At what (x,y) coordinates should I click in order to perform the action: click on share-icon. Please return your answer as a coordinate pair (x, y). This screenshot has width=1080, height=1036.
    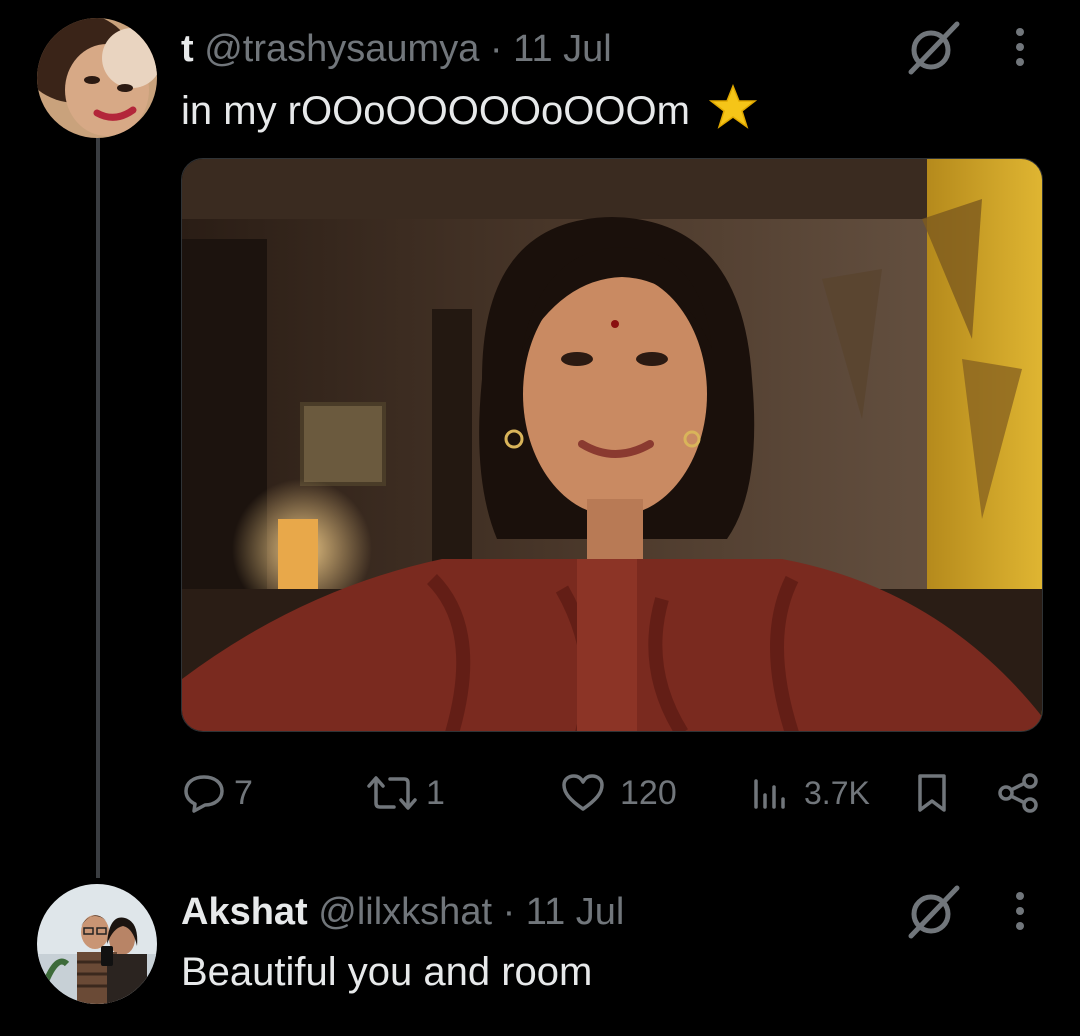
    Looking at the image, I should click on (1018, 793).